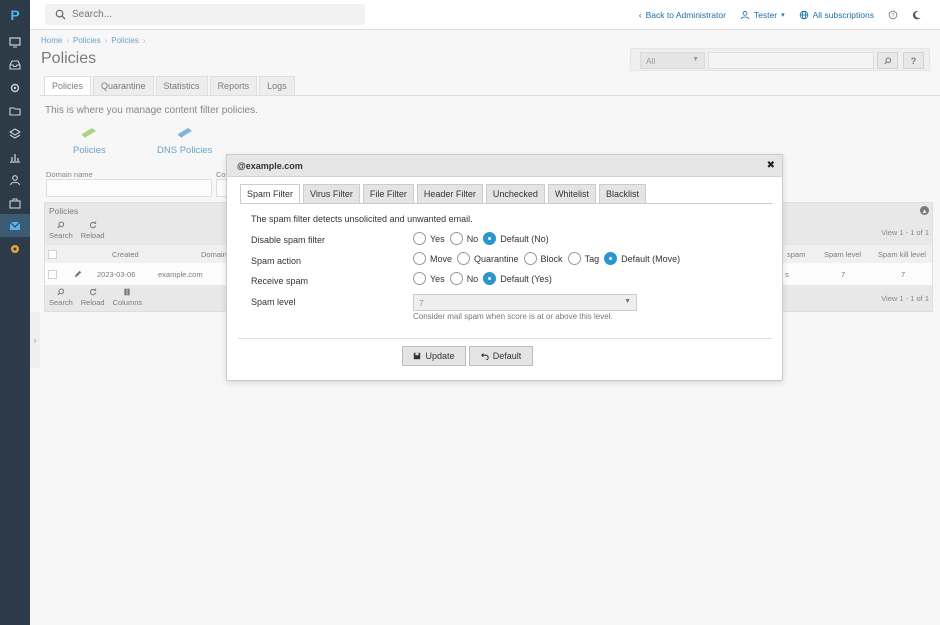 This screenshot has height=625, width=940. Describe the element at coordinates (640, 15) in the screenshot. I see `chevron-left-icon: ‹` at that location.